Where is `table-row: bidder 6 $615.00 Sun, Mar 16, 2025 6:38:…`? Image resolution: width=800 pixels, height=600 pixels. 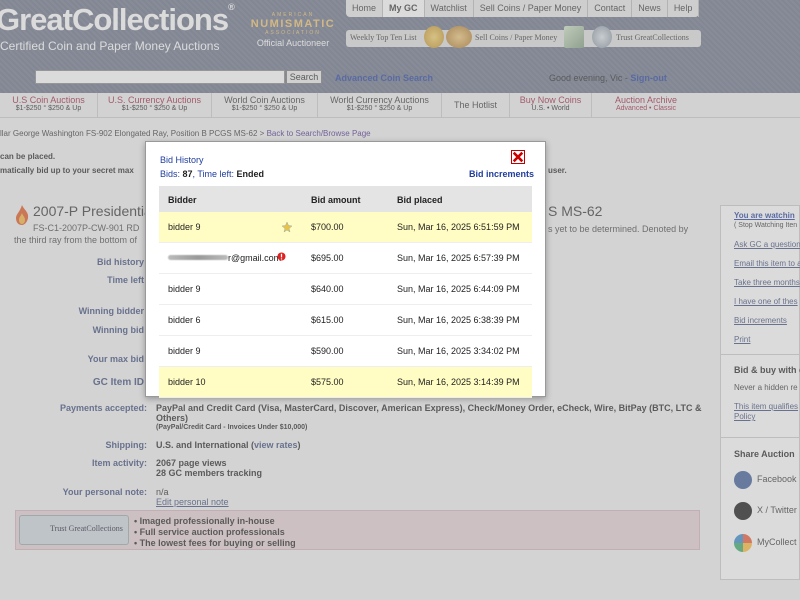
table-row: bidder 6 $615.00 Sun, Mar 16, 2025 6:38:… is located at coordinates (345, 320).